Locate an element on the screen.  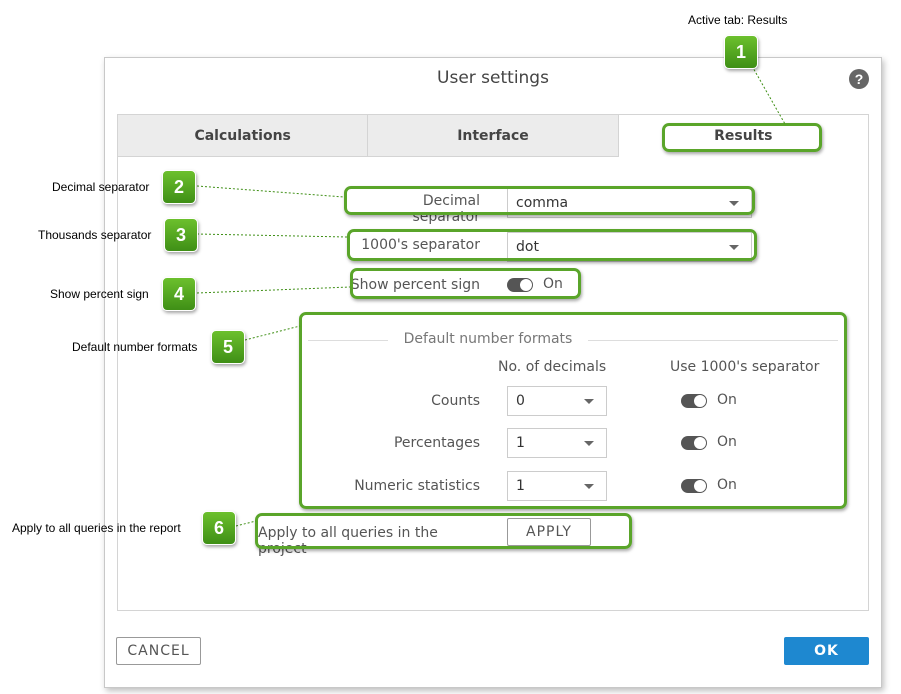
callout-text-6: Apply to all queries in the report is located at coordinates (96, 528).